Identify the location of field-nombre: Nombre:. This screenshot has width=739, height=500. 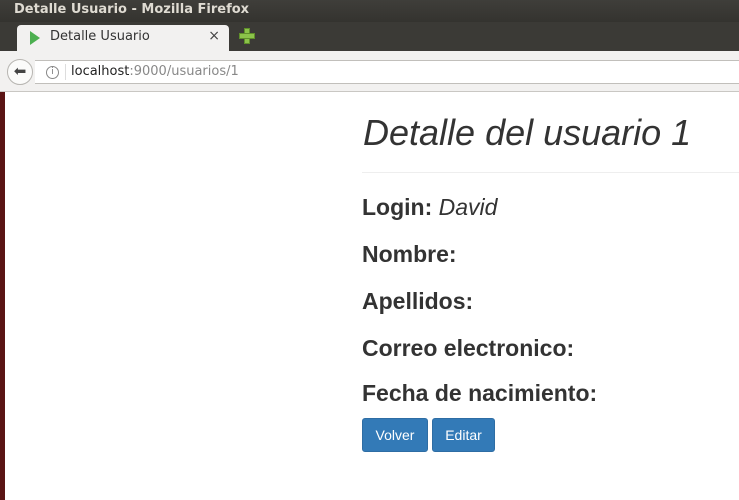
(409, 254).